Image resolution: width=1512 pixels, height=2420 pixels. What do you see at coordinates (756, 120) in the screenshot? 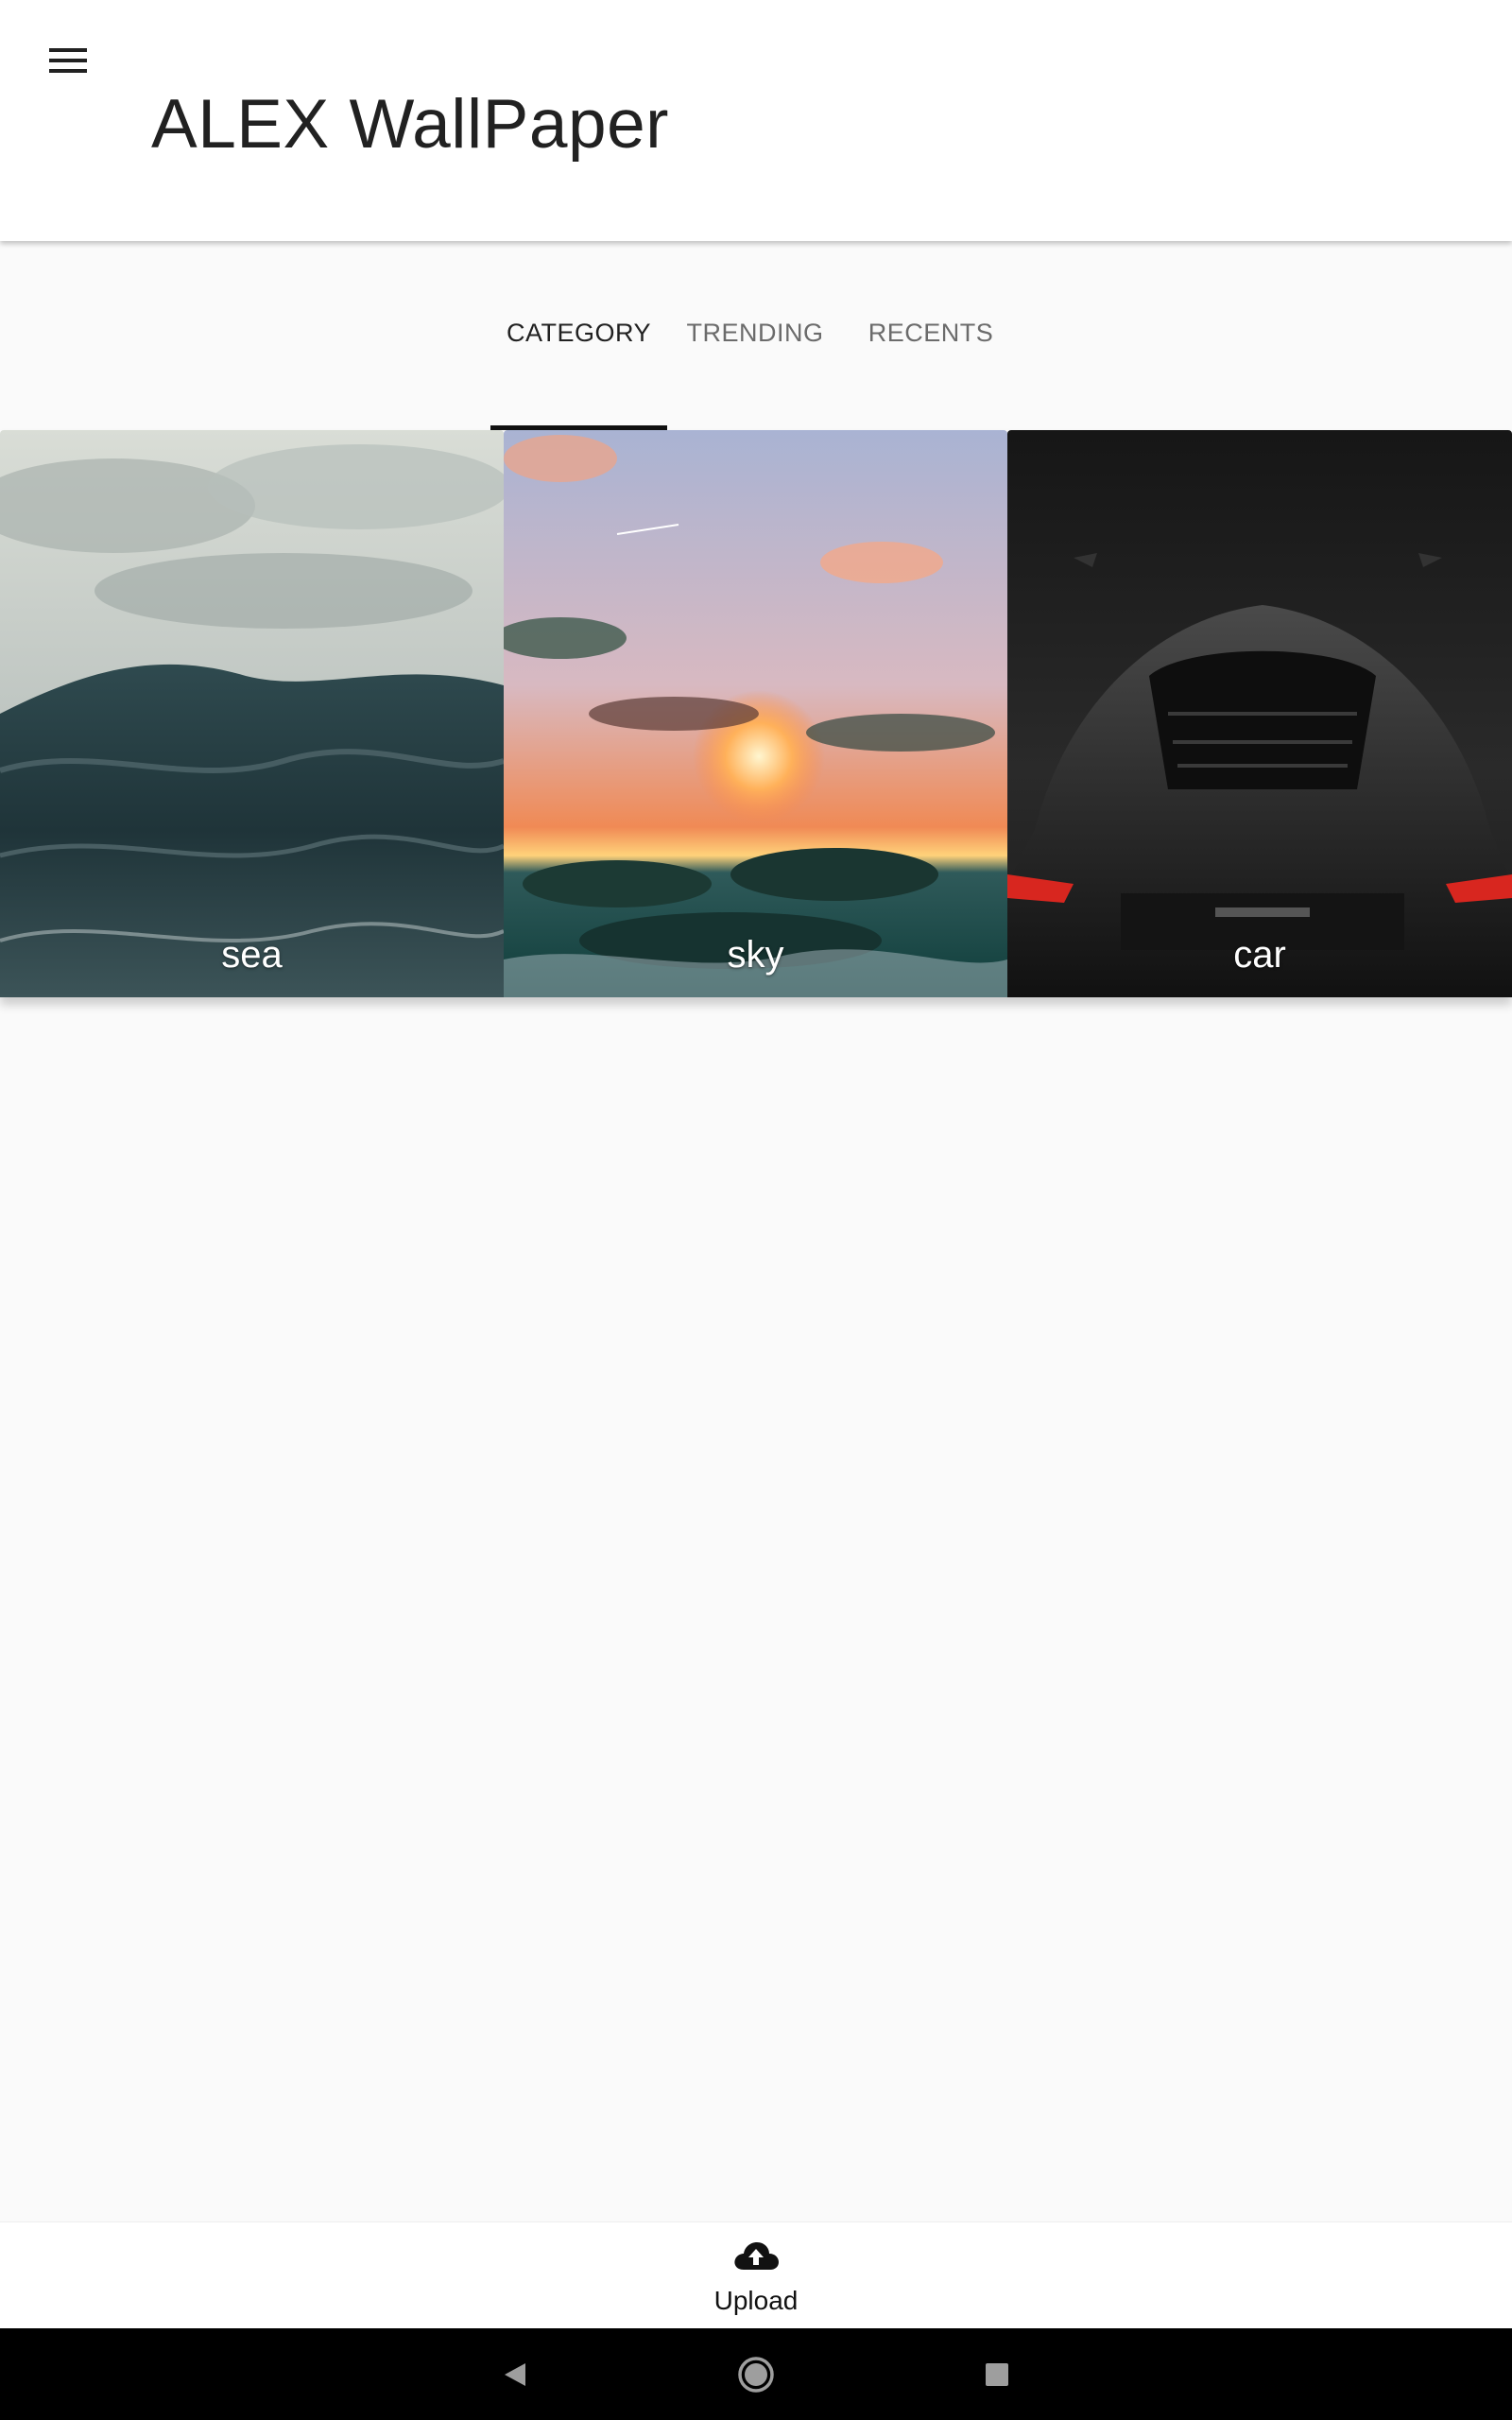
I see `app-bar: ALEX WallPaper` at bounding box center [756, 120].